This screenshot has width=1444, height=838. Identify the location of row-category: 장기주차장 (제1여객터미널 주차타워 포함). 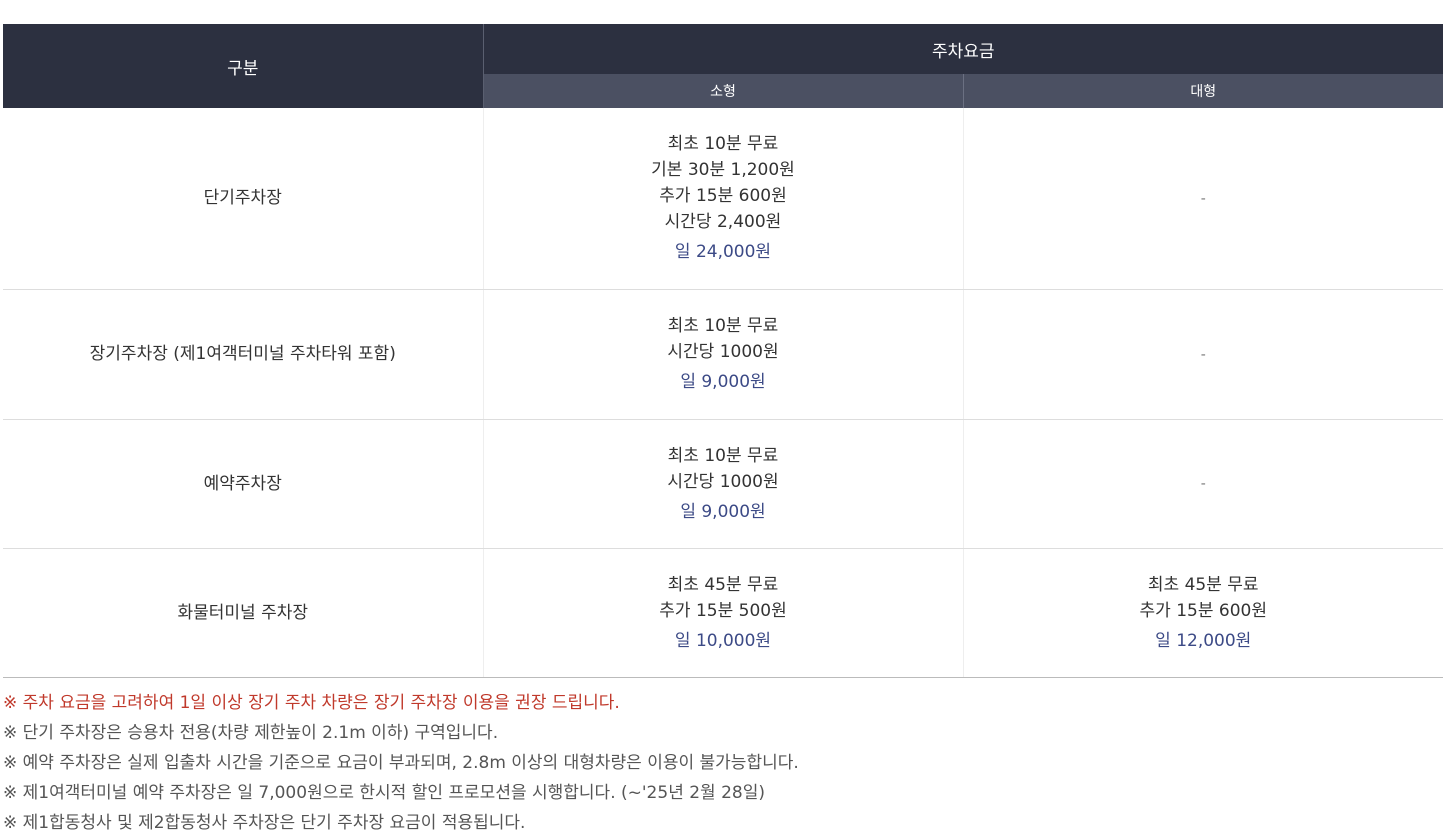
(243, 354).